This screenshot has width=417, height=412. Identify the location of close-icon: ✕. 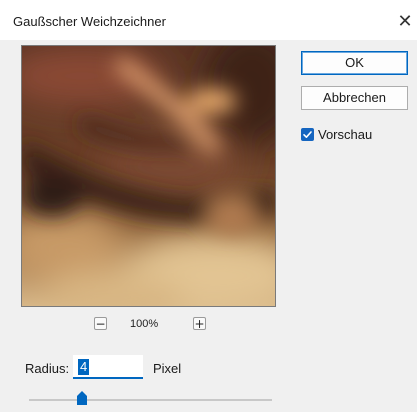
(405, 21).